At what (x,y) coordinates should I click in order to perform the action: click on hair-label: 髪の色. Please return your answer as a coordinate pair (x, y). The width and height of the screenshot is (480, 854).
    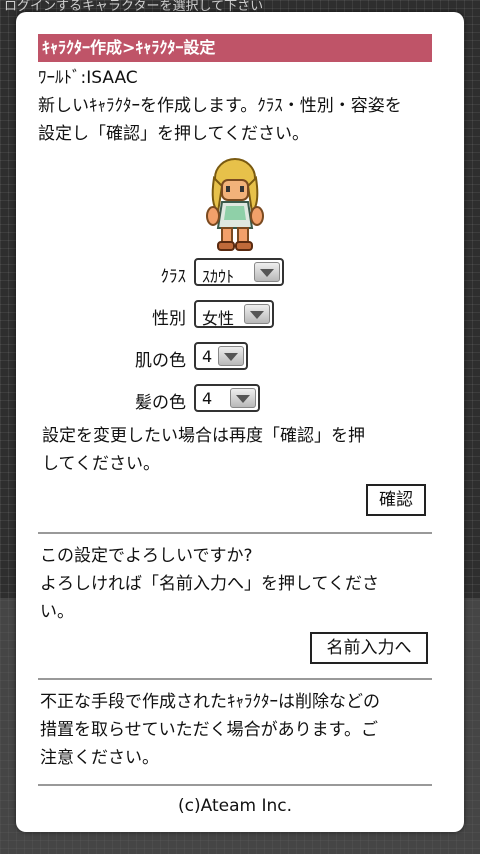
    Looking at the image, I should click on (160, 403).